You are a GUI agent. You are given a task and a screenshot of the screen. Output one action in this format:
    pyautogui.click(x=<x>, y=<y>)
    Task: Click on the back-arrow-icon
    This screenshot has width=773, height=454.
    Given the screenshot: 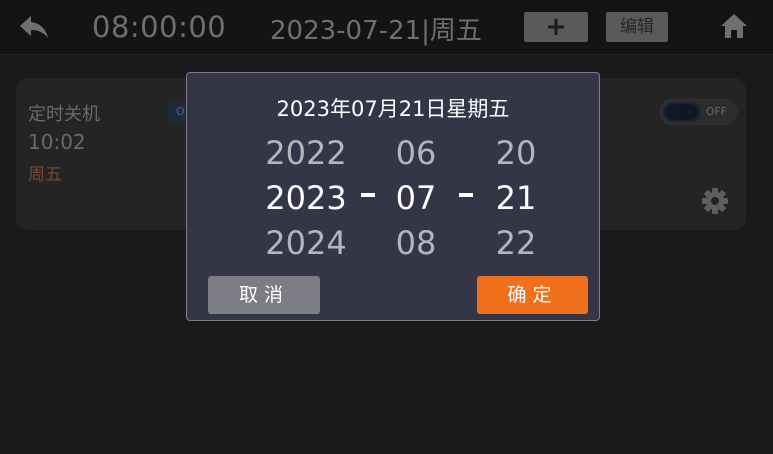 What is the action you would take?
    pyautogui.click(x=34, y=27)
    